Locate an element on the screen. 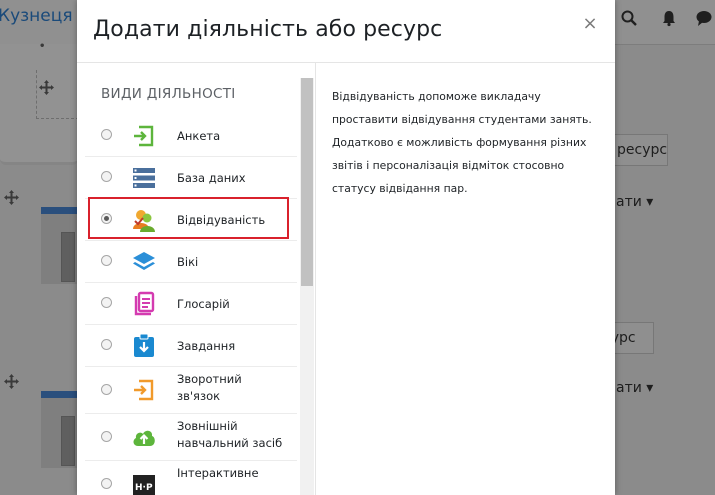 The height and width of the screenshot is (495, 715). list-item: H·P Інтерактивне is located at coordinates (191, 478).